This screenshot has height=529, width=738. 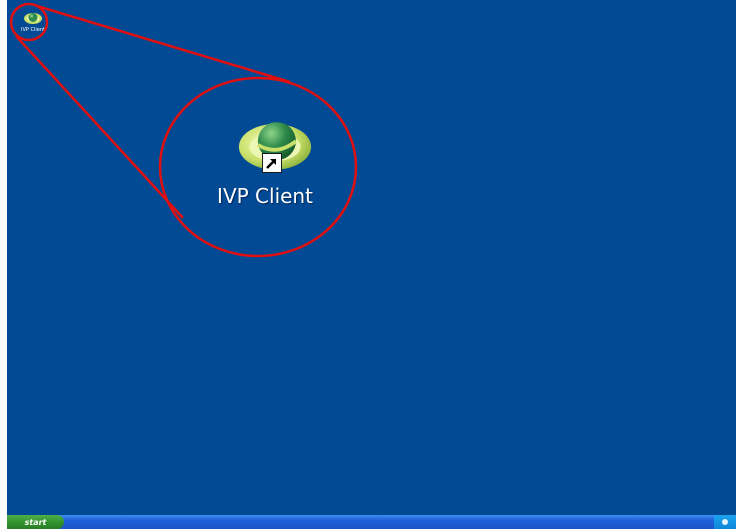 What do you see at coordinates (33, 18) in the screenshot?
I see `ivp-client-planet-icon` at bounding box center [33, 18].